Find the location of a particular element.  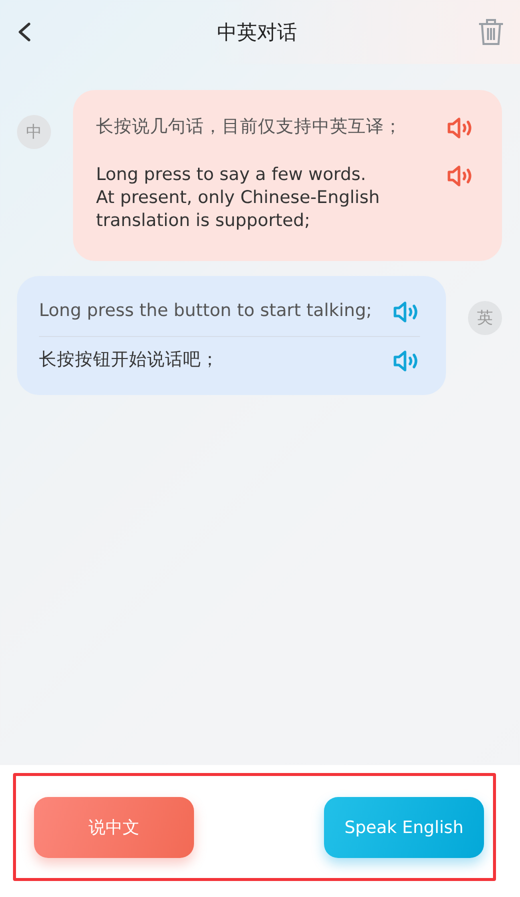

trash-icon is located at coordinates (491, 32).